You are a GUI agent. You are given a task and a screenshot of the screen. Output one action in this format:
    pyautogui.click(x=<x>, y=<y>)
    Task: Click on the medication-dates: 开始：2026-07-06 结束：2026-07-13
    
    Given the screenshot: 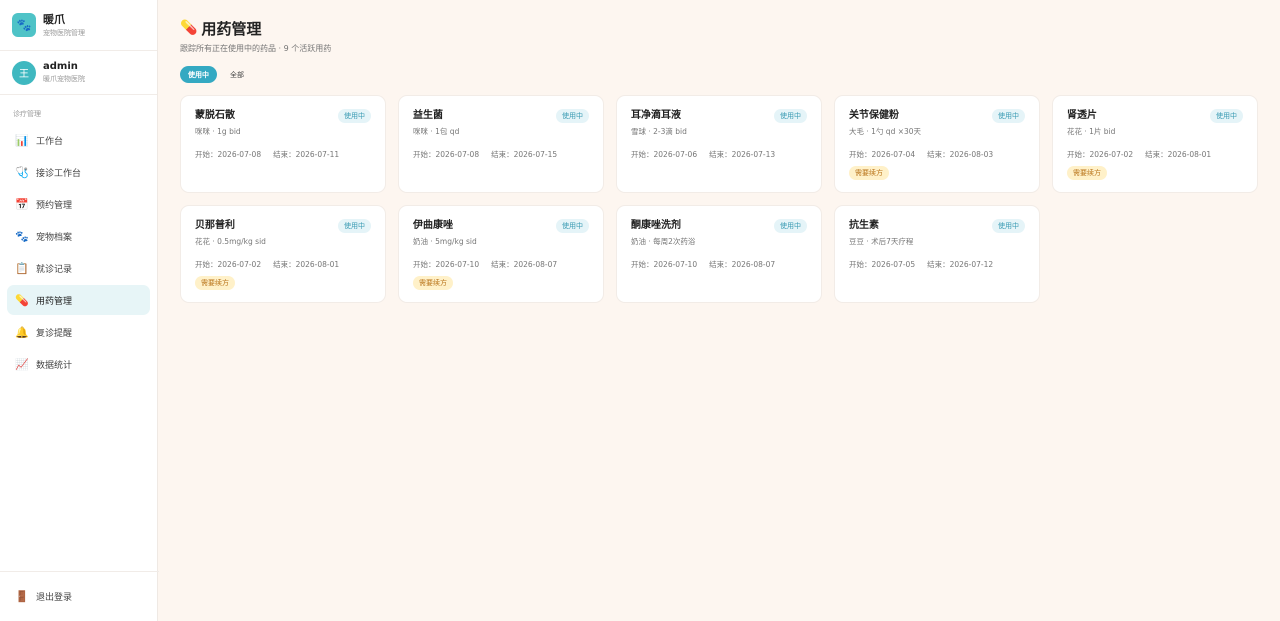 What is the action you would take?
    pyautogui.click(x=719, y=154)
    